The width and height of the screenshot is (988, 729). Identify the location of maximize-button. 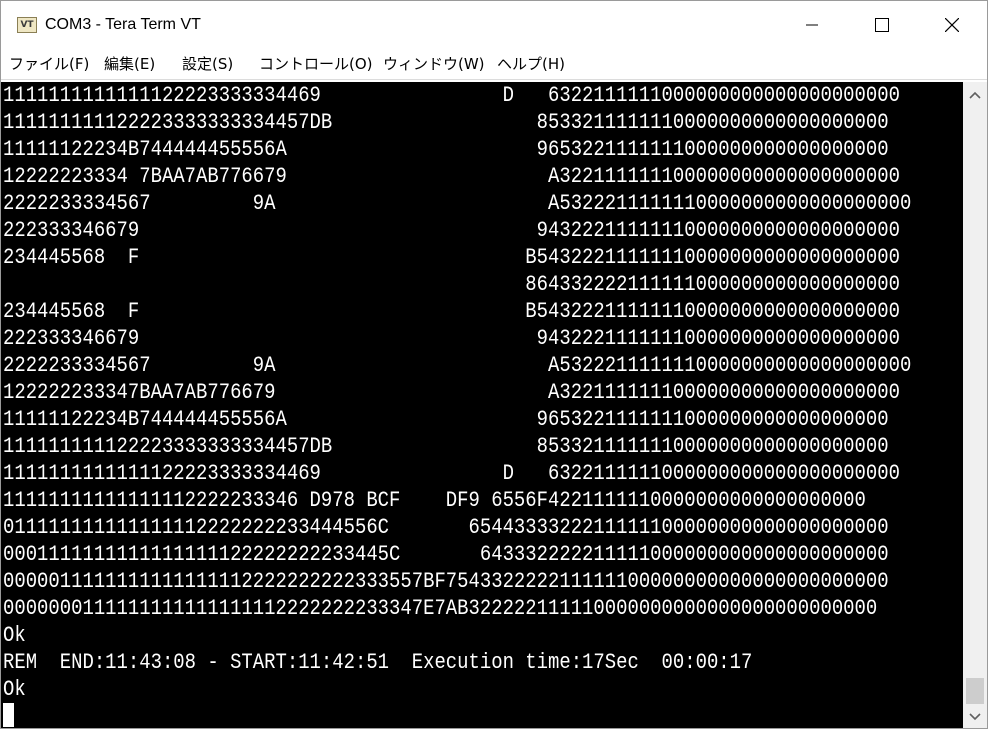
(882, 25).